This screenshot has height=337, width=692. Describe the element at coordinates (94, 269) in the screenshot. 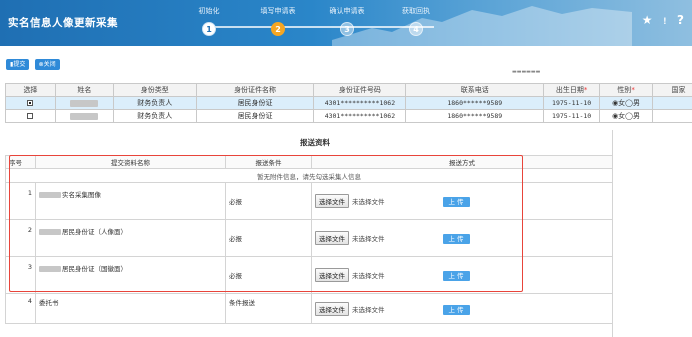

I see `material-name: 居民身份证（国徽面）` at that location.